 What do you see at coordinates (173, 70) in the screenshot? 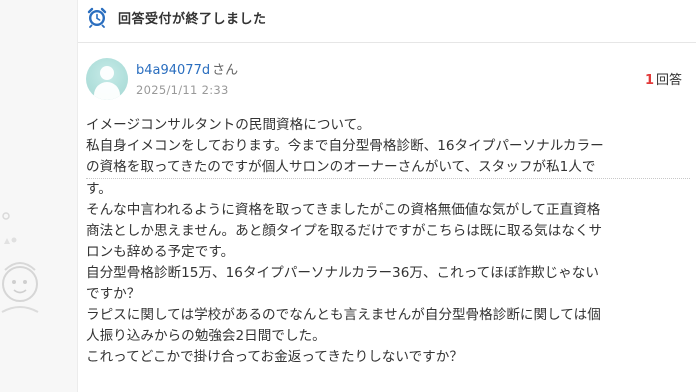
I see `username-link: b4a94077d` at bounding box center [173, 70].